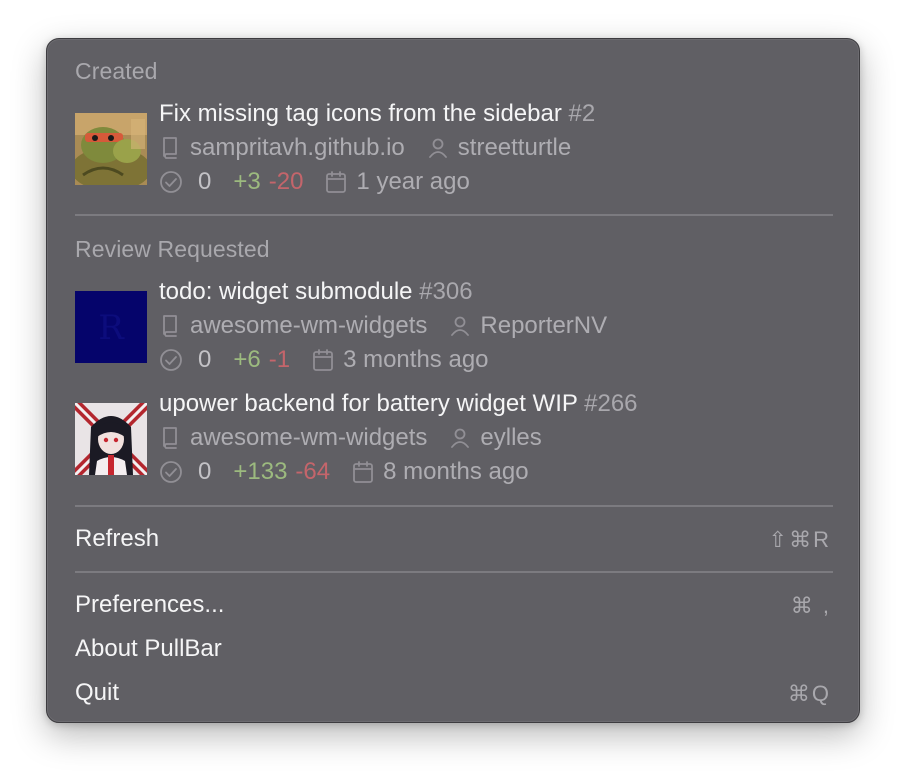 The height and width of the screenshot is (778, 906). I want to click on pr-age: 1 year ago, so click(413, 181).